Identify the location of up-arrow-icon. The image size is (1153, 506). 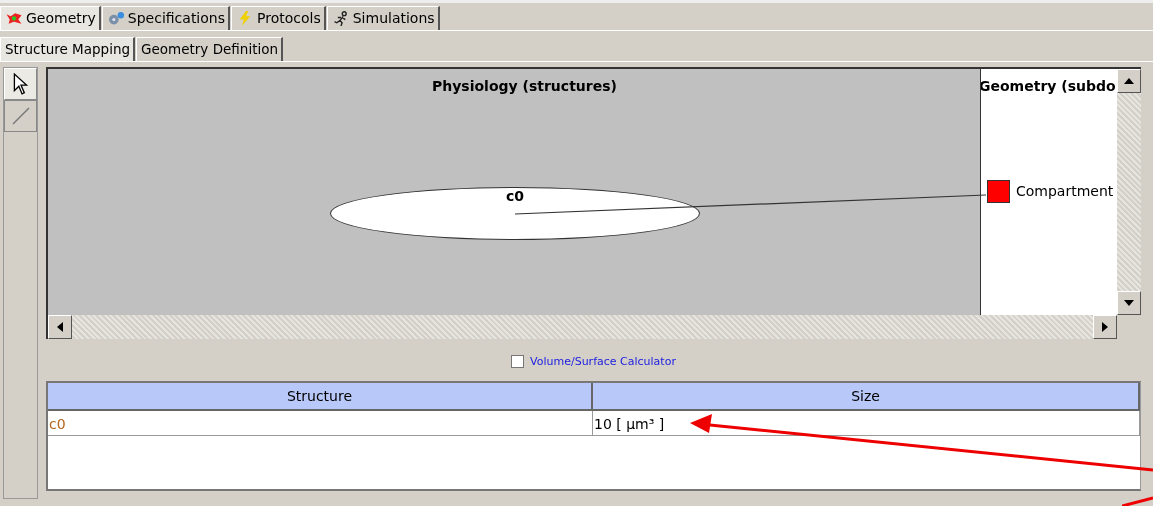
(1129, 81).